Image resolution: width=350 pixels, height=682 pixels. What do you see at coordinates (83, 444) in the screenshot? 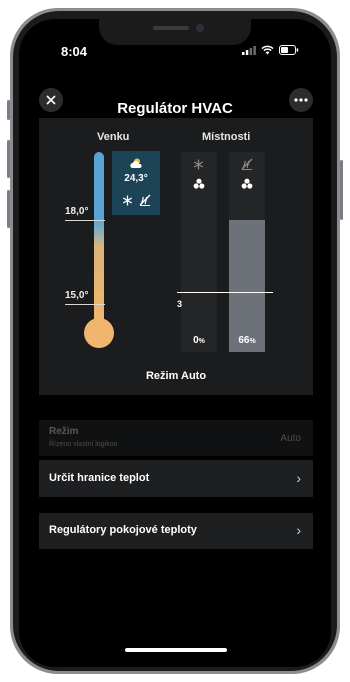
I see `mode-sublabel: Řízeno vlastní logikou` at bounding box center [83, 444].